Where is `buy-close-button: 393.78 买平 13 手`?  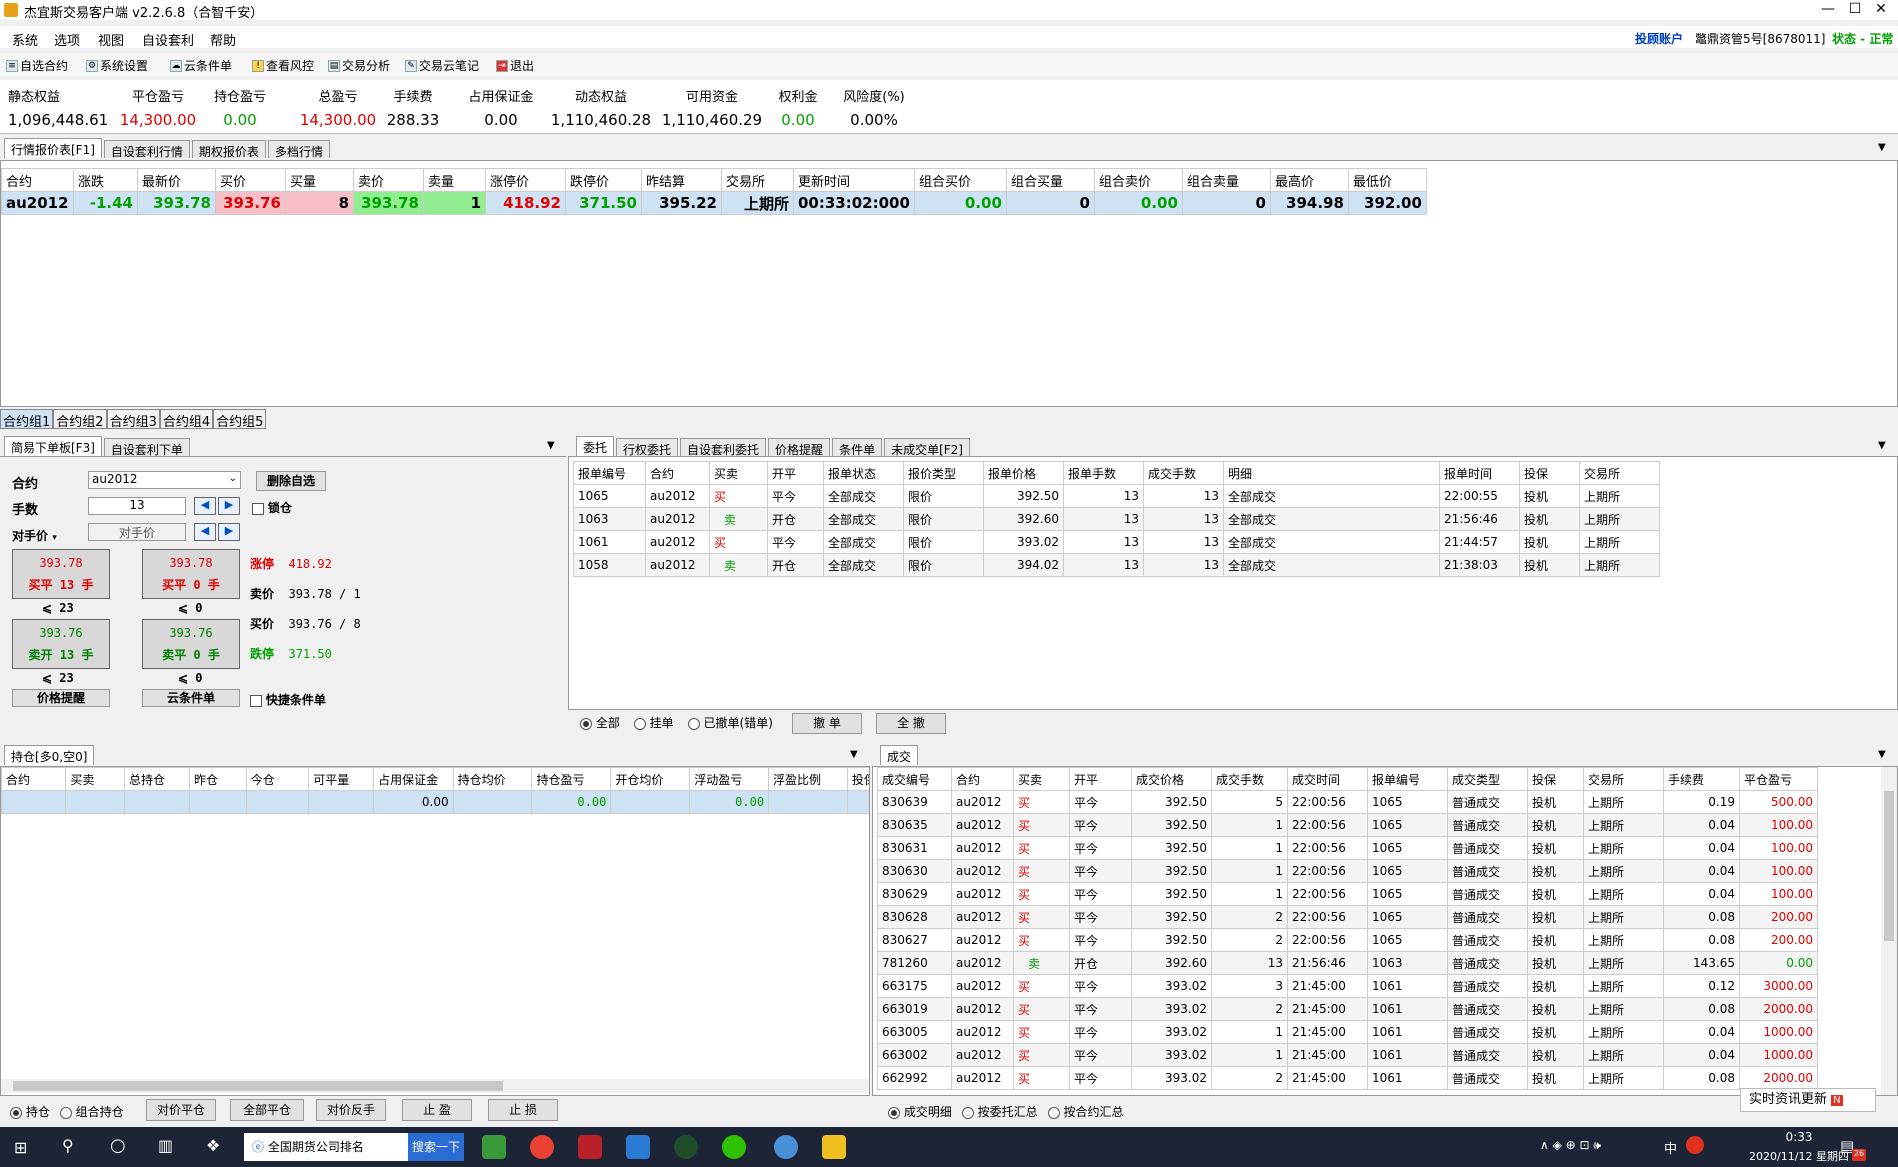
buy-close-button: 393.78 买平 13 手 is located at coordinates (61, 574).